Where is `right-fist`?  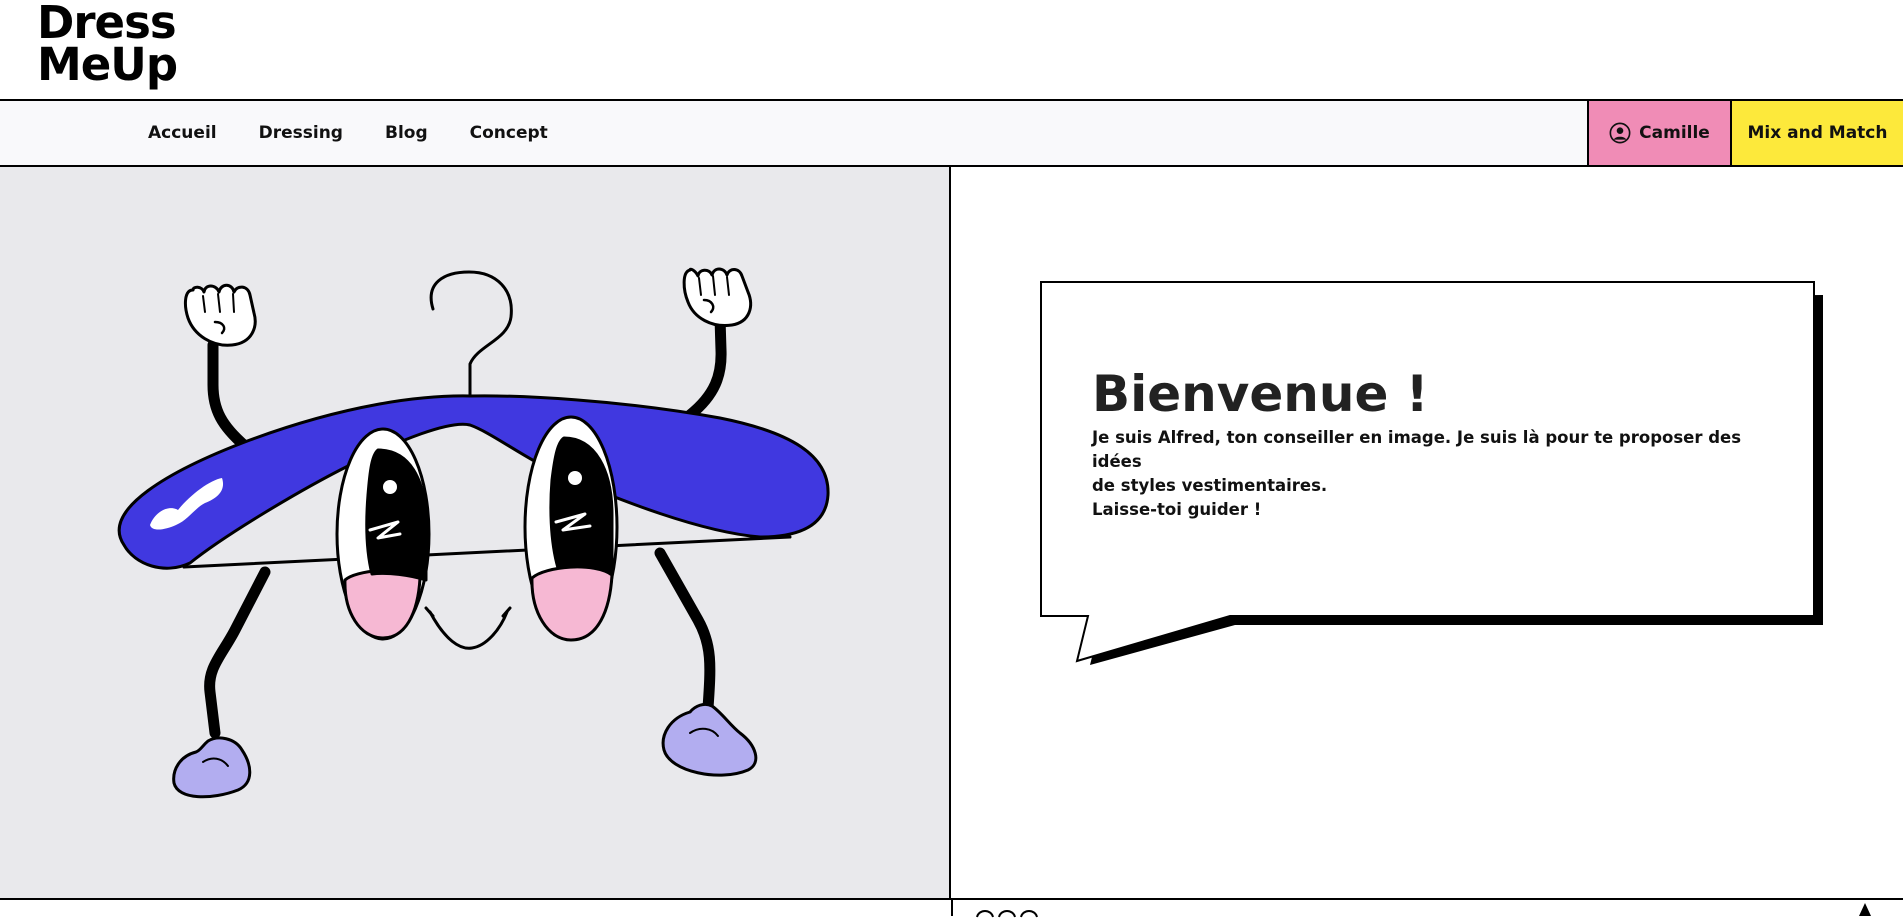
right-fist is located at coordinates (717, 297).